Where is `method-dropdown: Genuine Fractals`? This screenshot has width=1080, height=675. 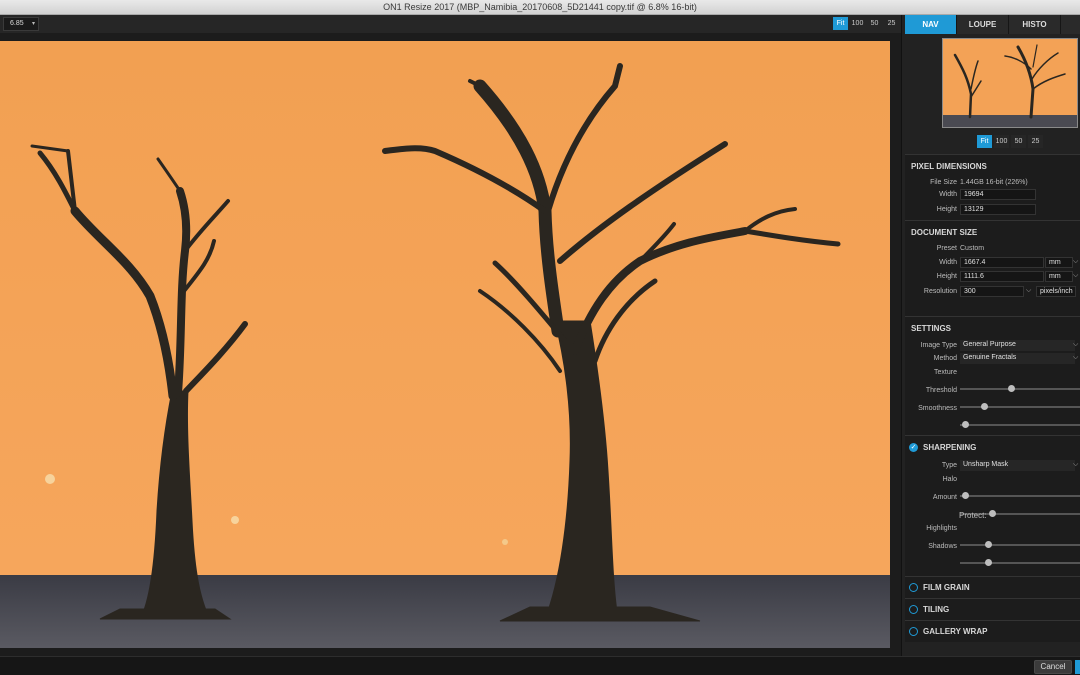 method-dropdown: Genuine Fractals is located at coordinates (1017, 358).